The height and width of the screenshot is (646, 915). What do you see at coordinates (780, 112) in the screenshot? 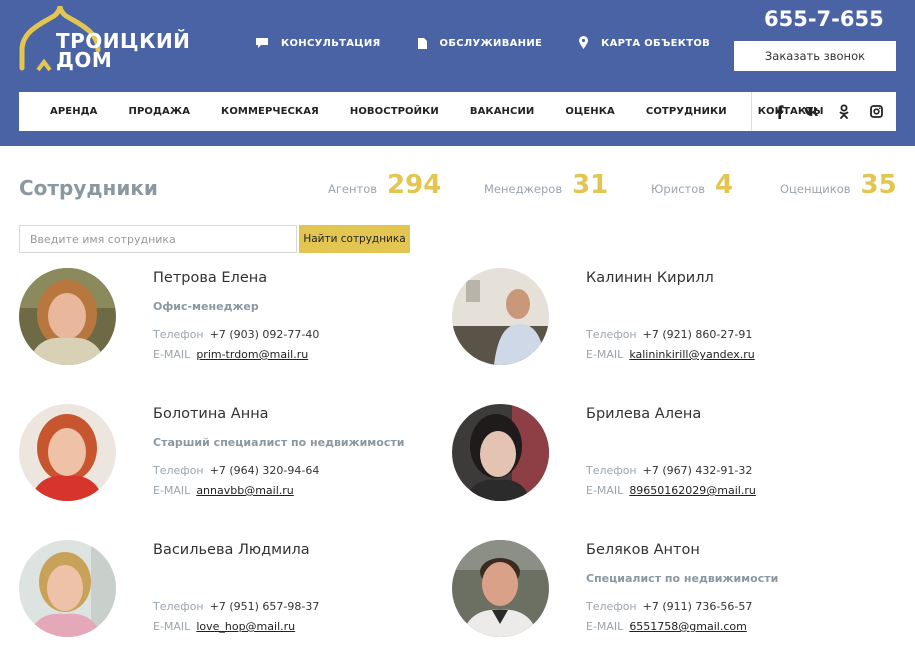
I see `facebook-icon` at bounding box center [780, 112].